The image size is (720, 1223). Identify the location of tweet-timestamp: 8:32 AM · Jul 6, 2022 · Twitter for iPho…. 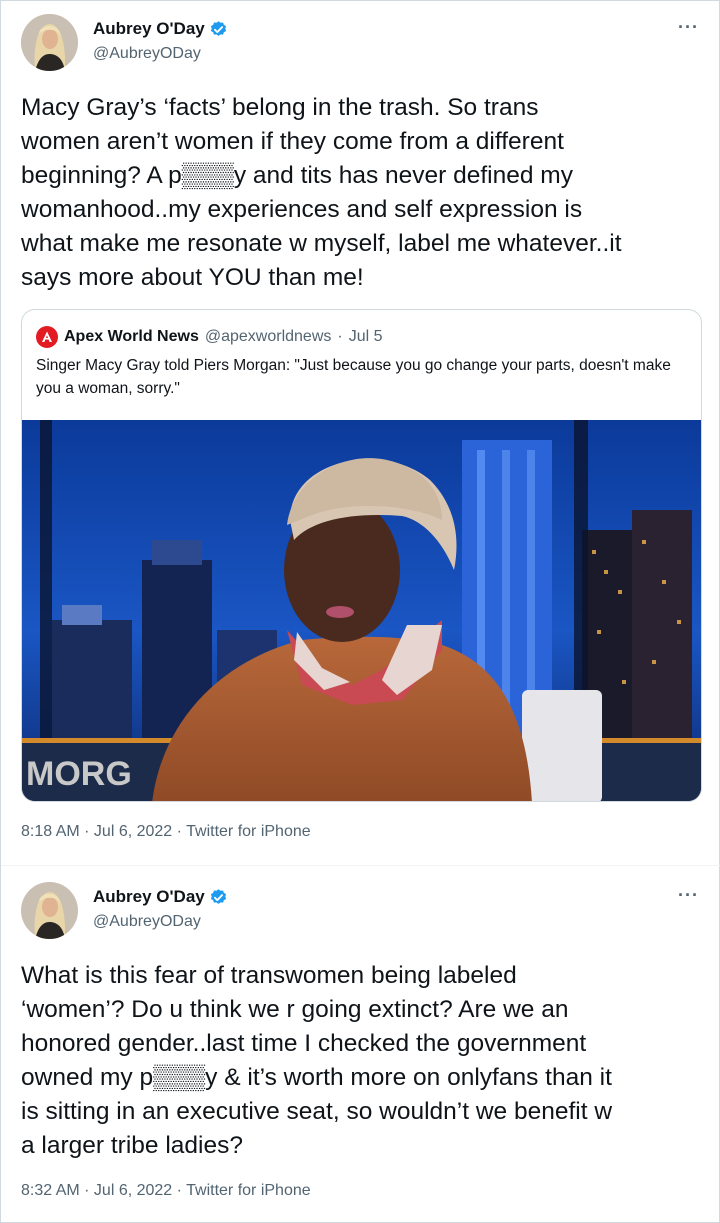
(166, 1191).